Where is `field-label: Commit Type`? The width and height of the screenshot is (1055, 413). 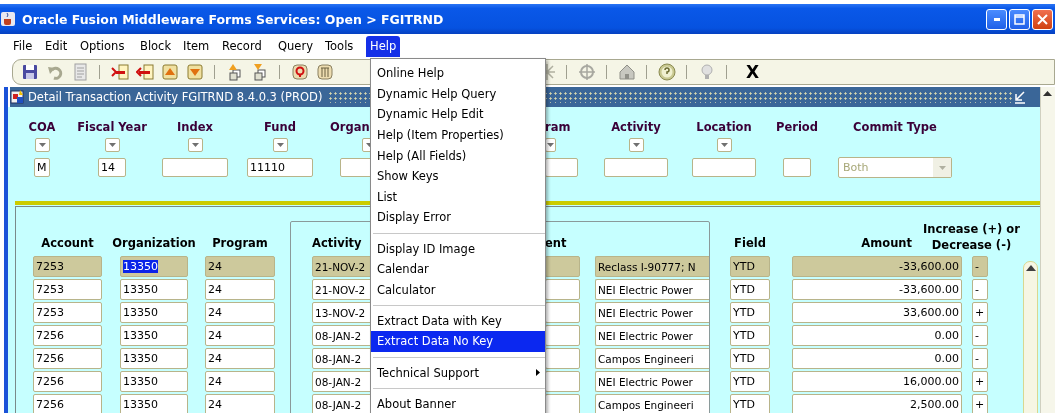
field-label: Commit Type is located at coordinates (895, 127).